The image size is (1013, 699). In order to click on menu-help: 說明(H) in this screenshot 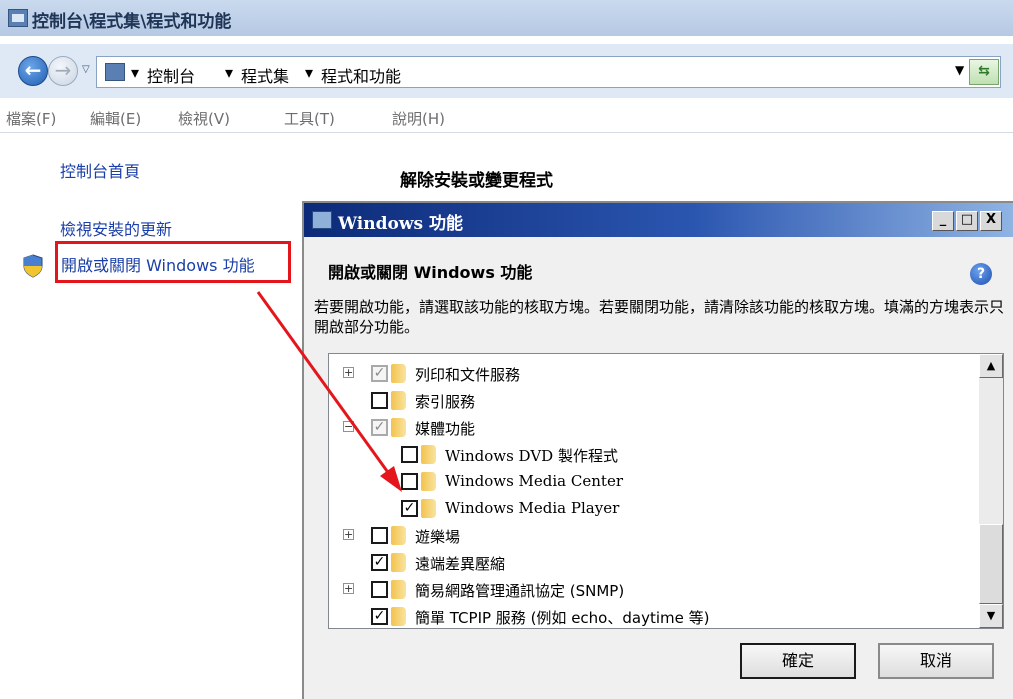, I will do `click(418, 118)`.